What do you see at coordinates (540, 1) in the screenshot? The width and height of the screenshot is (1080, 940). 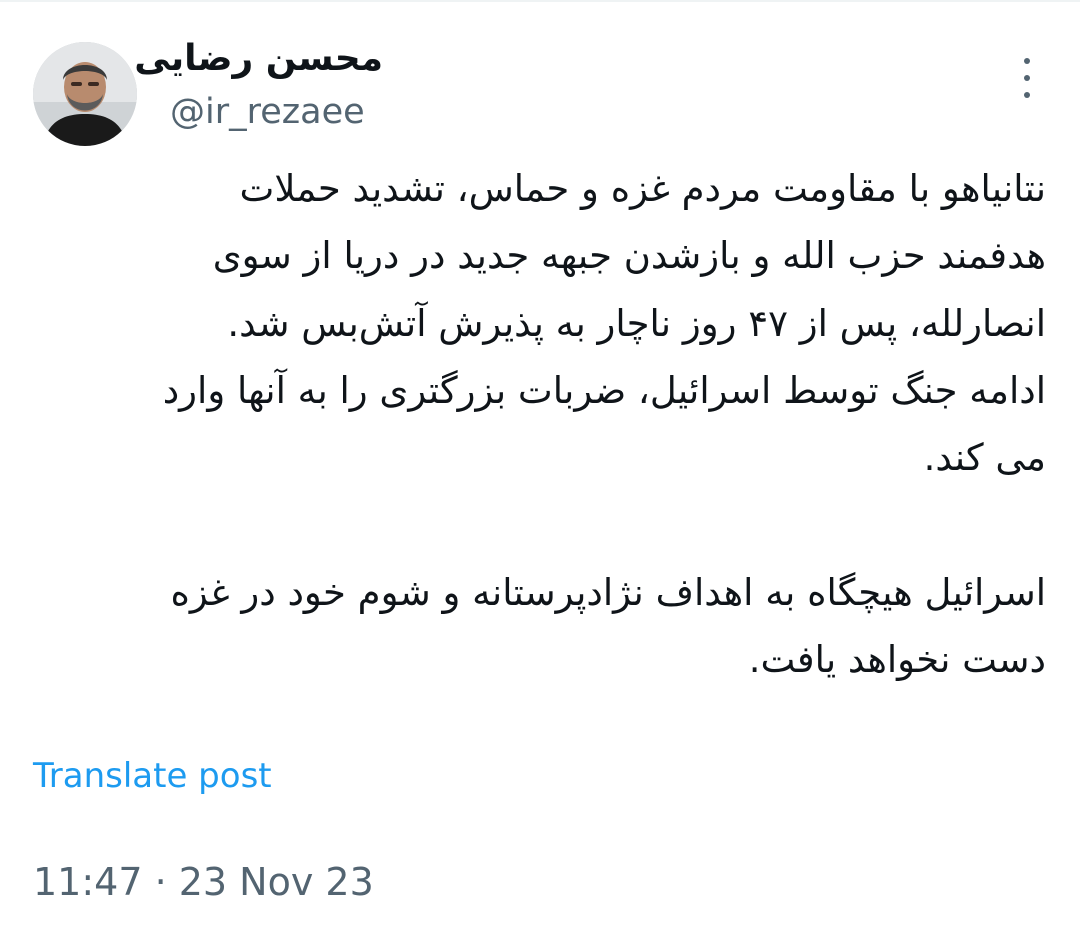 I see `top-divider` at bounding box center [540, 1].